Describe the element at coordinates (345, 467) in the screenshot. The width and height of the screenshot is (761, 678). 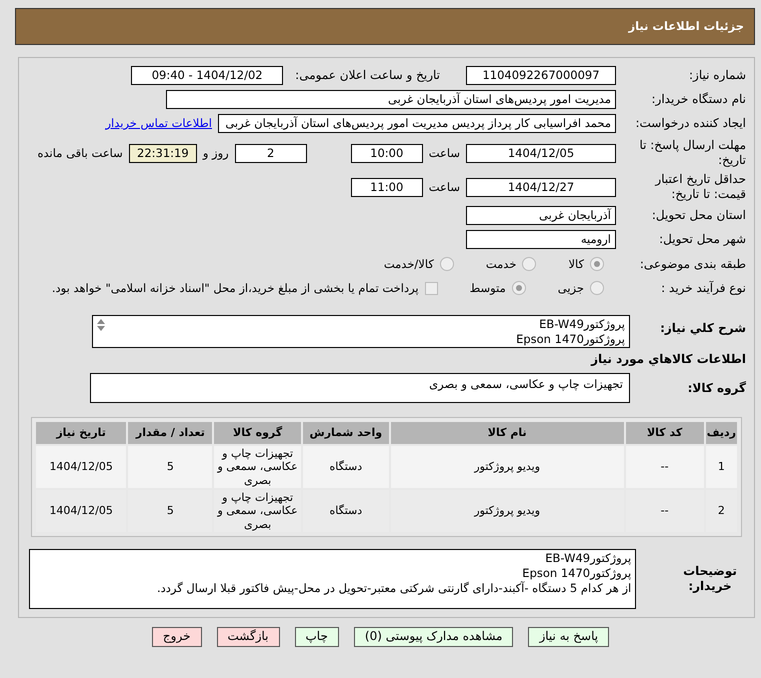
I see `table-cell: دستگاه` at that location.